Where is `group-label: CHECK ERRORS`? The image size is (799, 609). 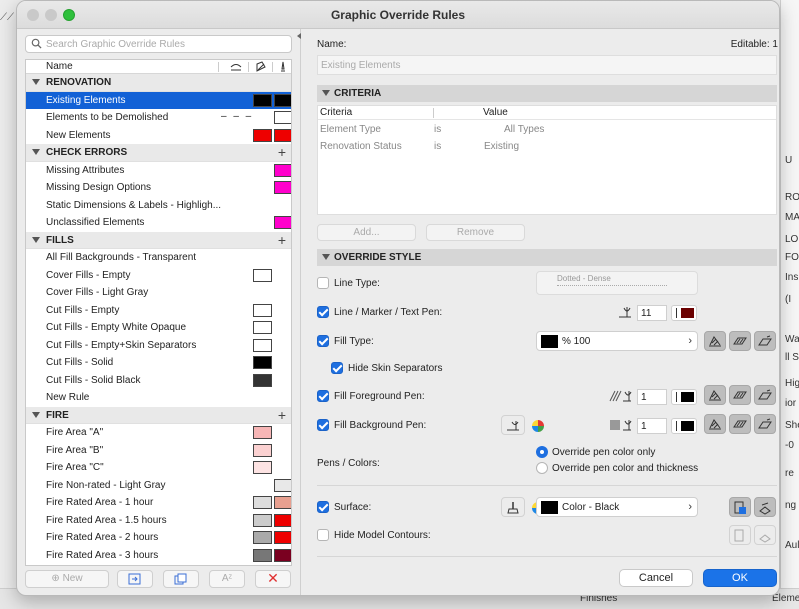 group-label: CHECK ERRORS is located at coordinates (87, 152).